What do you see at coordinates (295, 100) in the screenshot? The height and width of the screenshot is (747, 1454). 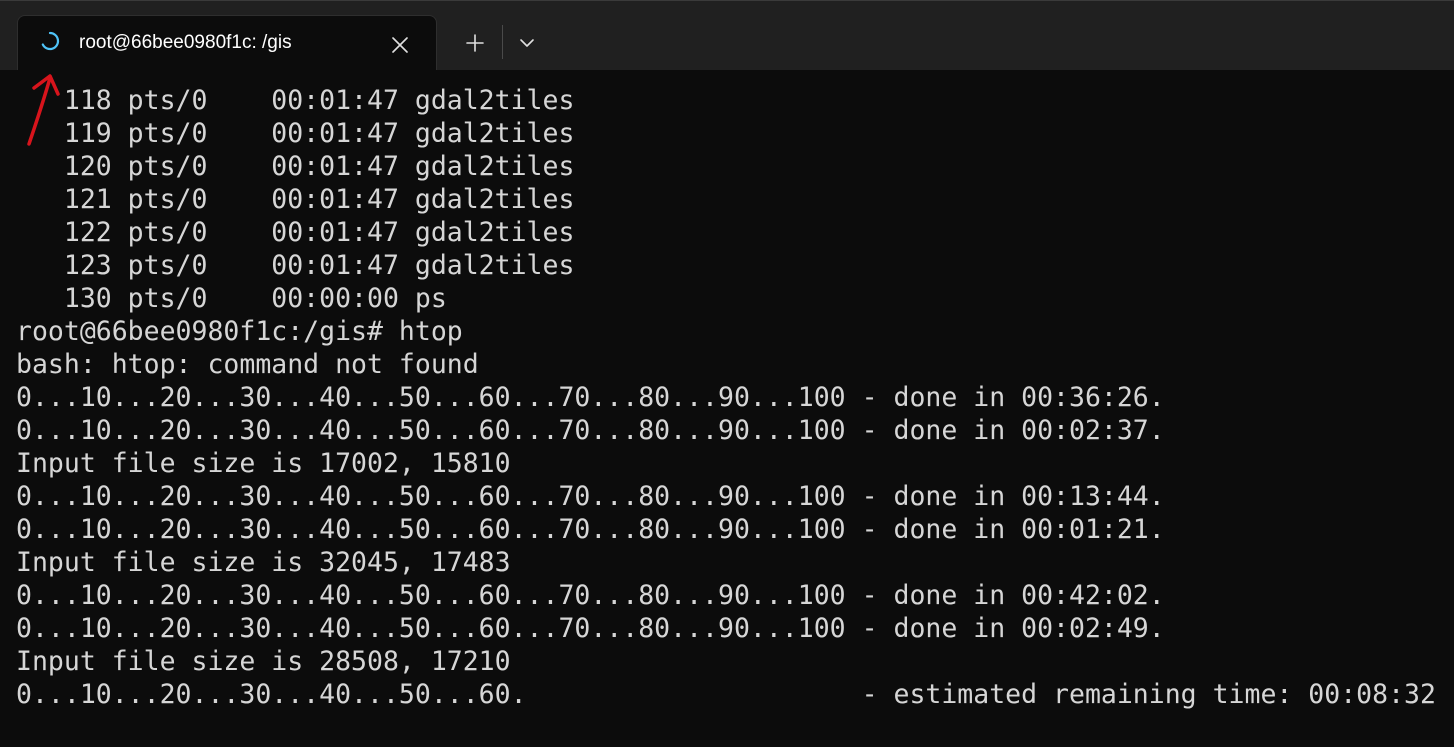 I see `terminal-line: 118 pts/0 00:01:47 gdal2tiles` at bounding box center [295, 100].